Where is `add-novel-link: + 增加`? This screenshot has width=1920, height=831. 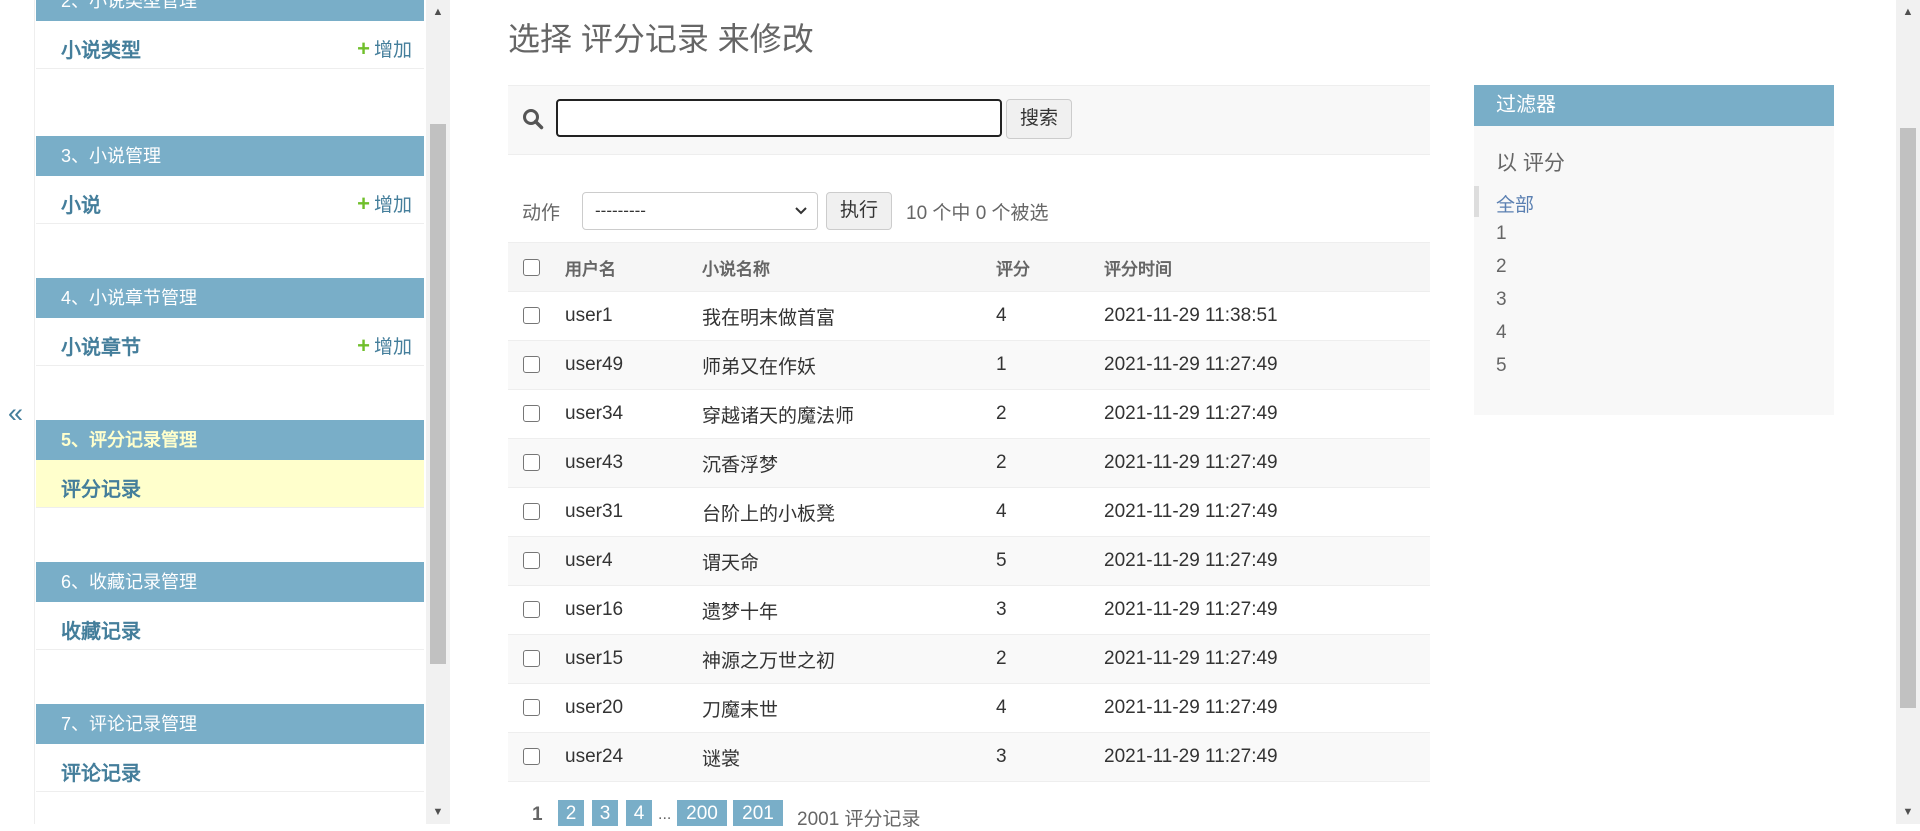
add-novel-link: + 增加 is located at coordinates (384, 203).